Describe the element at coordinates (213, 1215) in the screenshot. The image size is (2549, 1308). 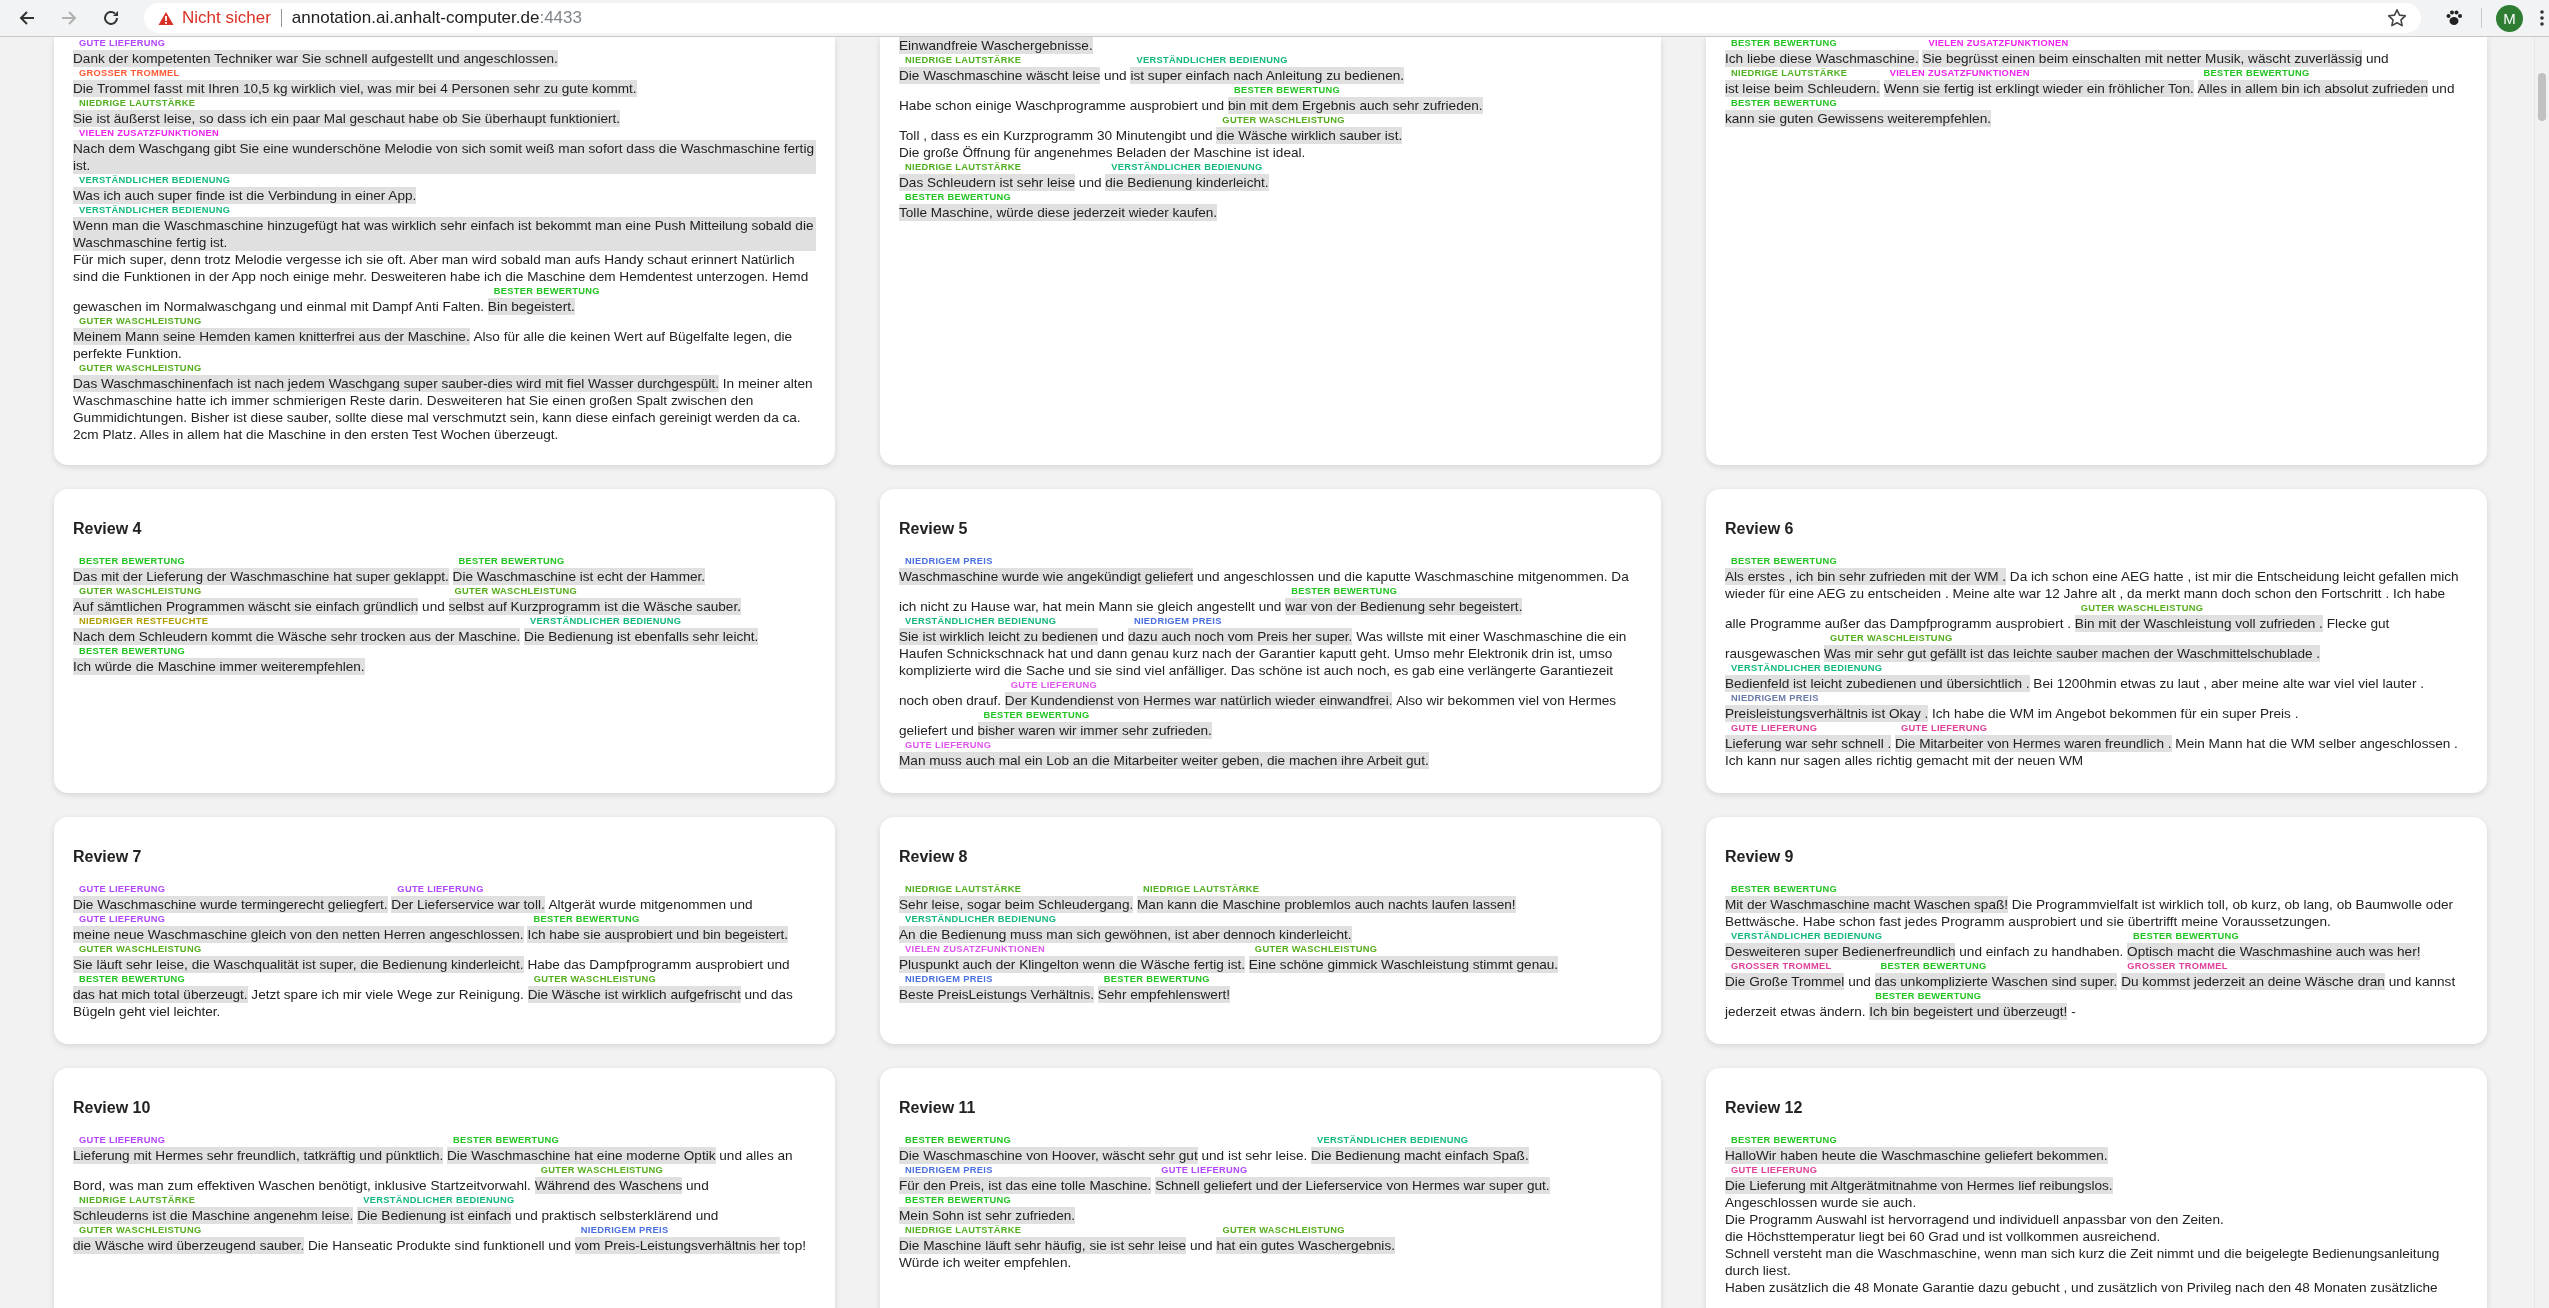
I see `highlighted-text: Schleuderns ist die Maschine angenehm leise.` at that location.